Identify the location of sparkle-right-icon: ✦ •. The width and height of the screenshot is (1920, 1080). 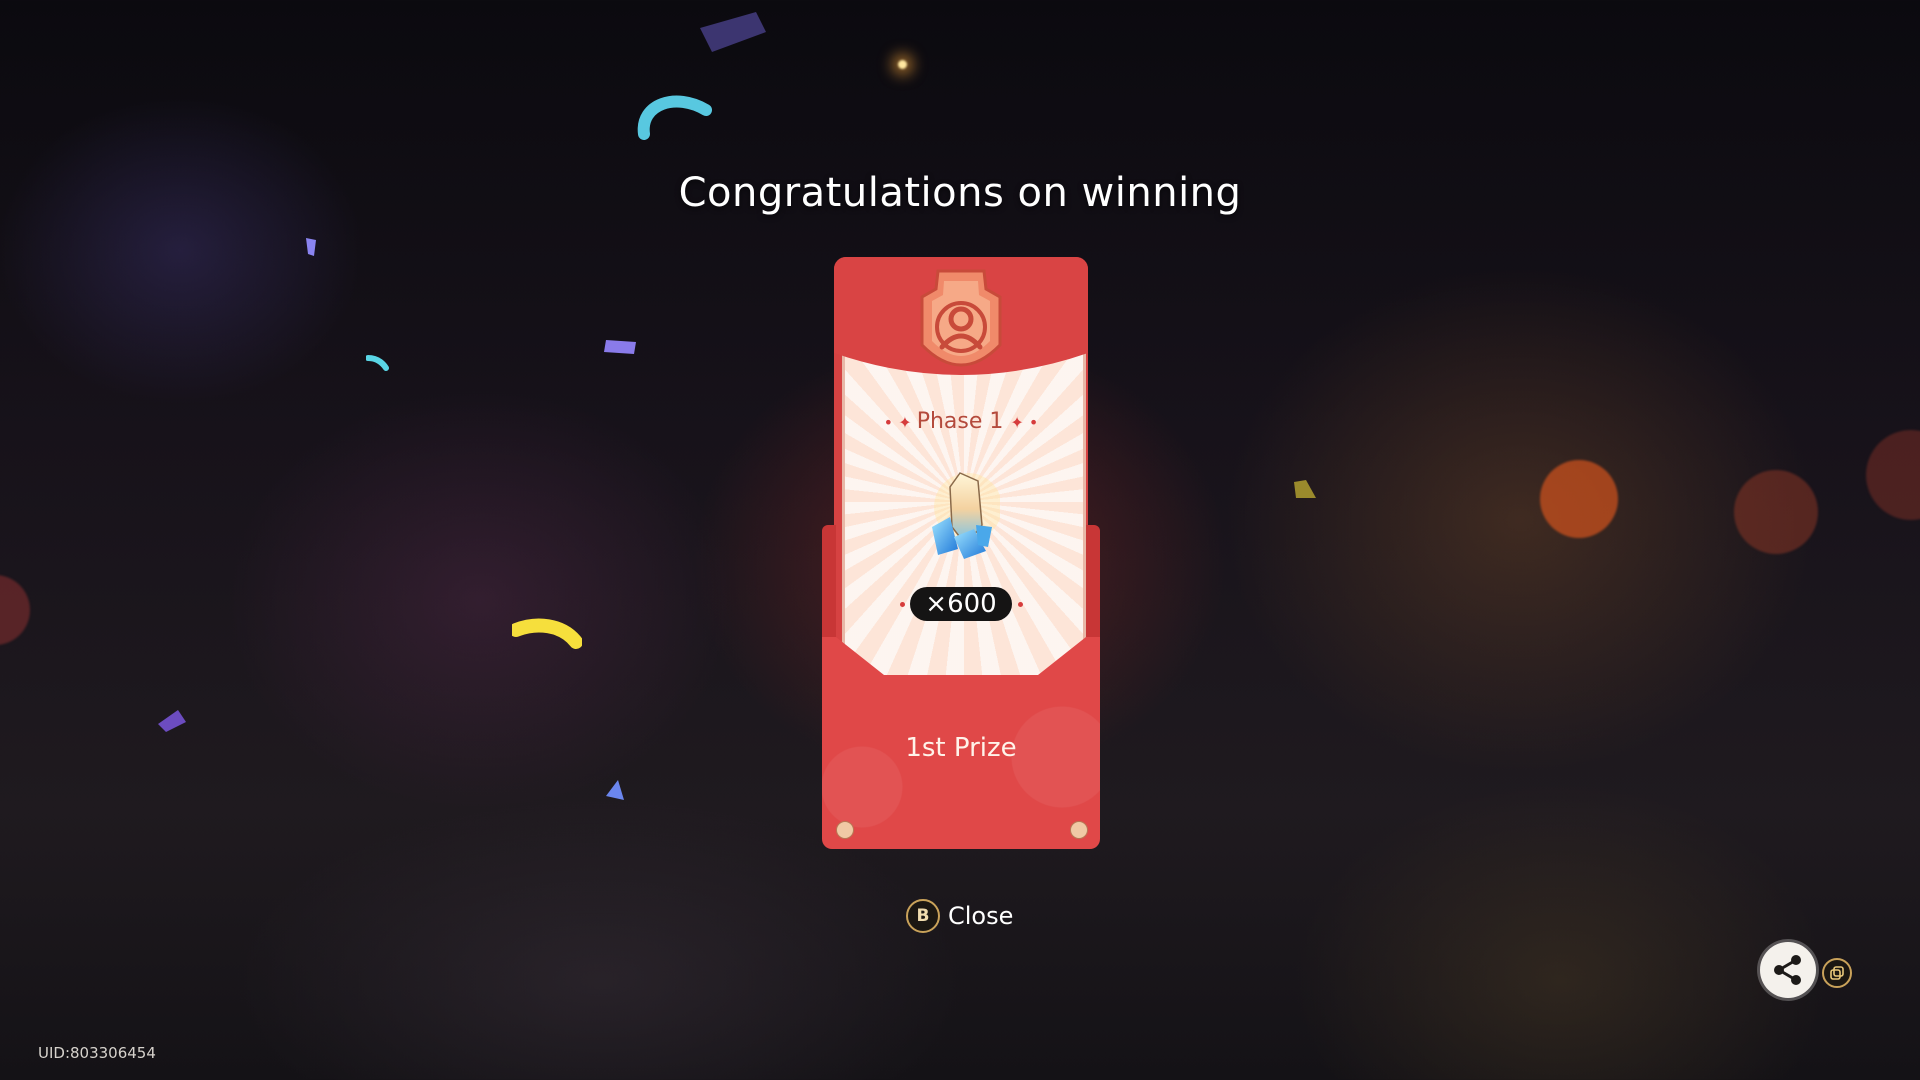
(1024, 422).